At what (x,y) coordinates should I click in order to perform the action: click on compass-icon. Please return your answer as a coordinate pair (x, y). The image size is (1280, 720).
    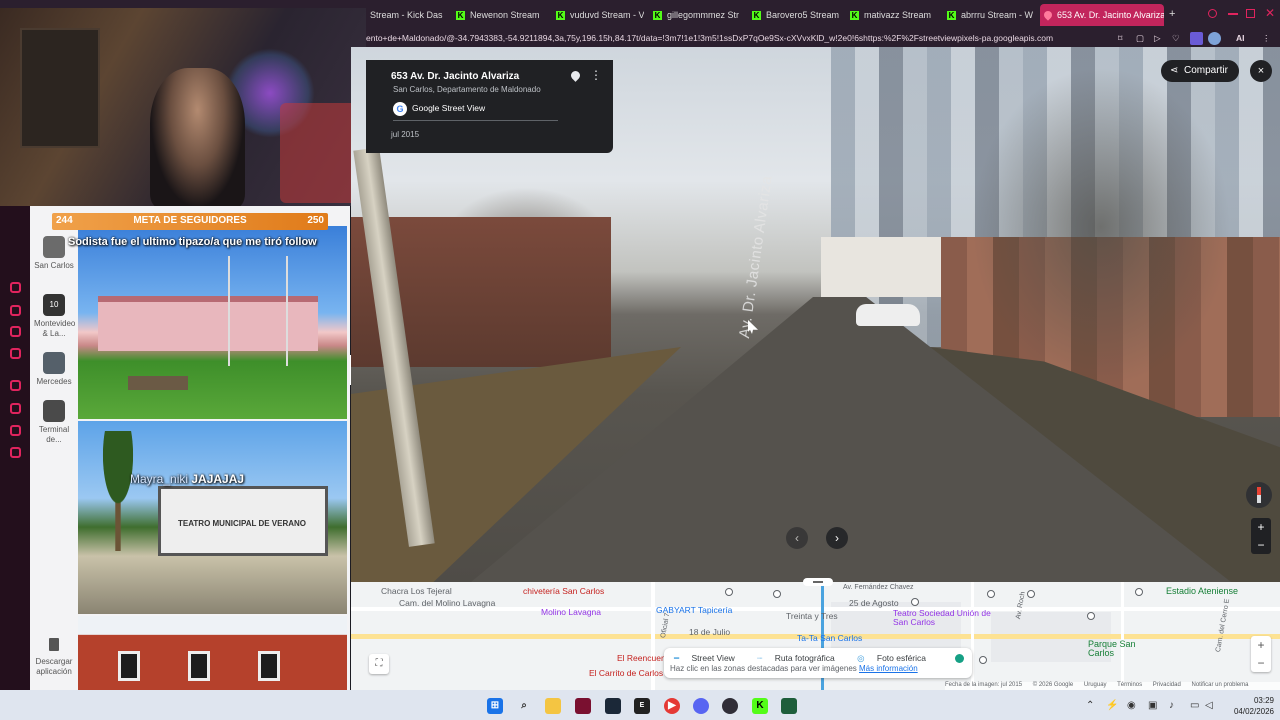
    Looking at the image, I should click on (1259, 495).